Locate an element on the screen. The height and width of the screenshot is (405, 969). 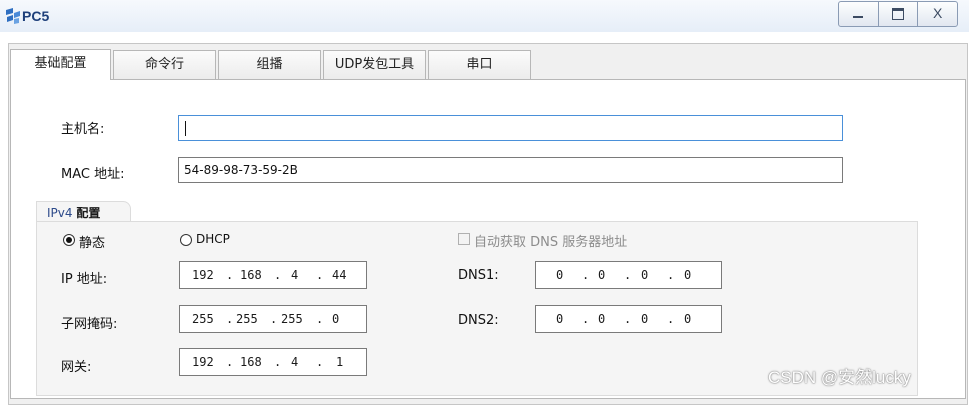
maximize-button is located at coordinates (899, 14).